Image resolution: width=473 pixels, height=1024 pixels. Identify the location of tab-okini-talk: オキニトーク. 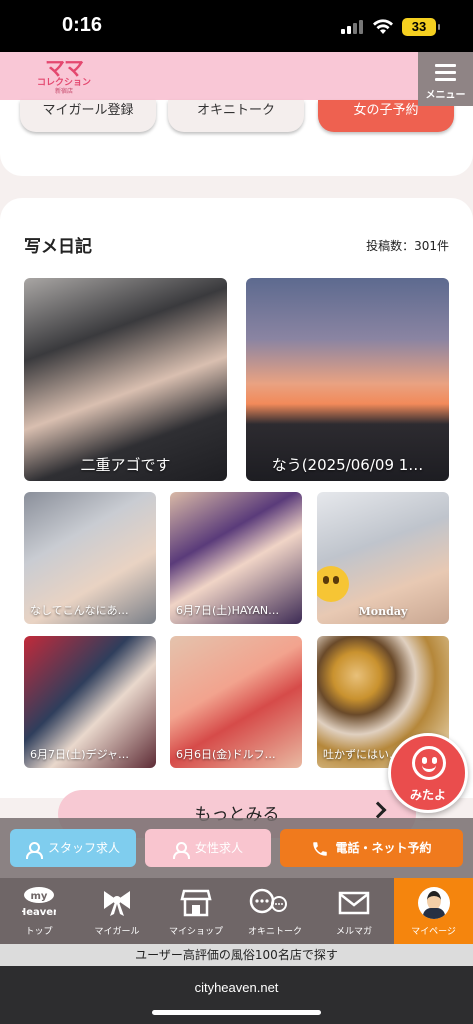
(275, 911).